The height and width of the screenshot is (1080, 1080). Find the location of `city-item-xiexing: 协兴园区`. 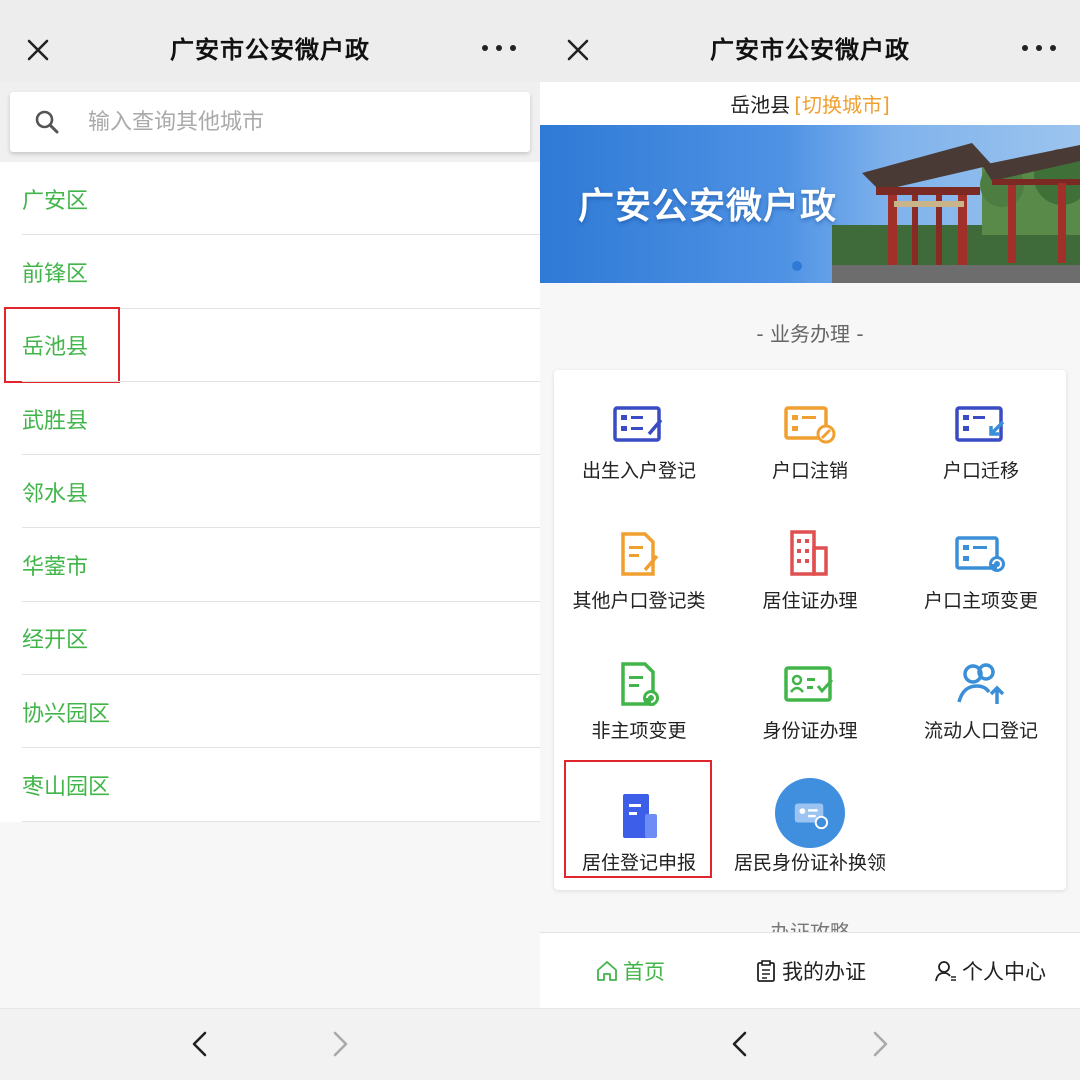

city-item-xiexing: 协兴园区 is located at coordinates (270, 712).